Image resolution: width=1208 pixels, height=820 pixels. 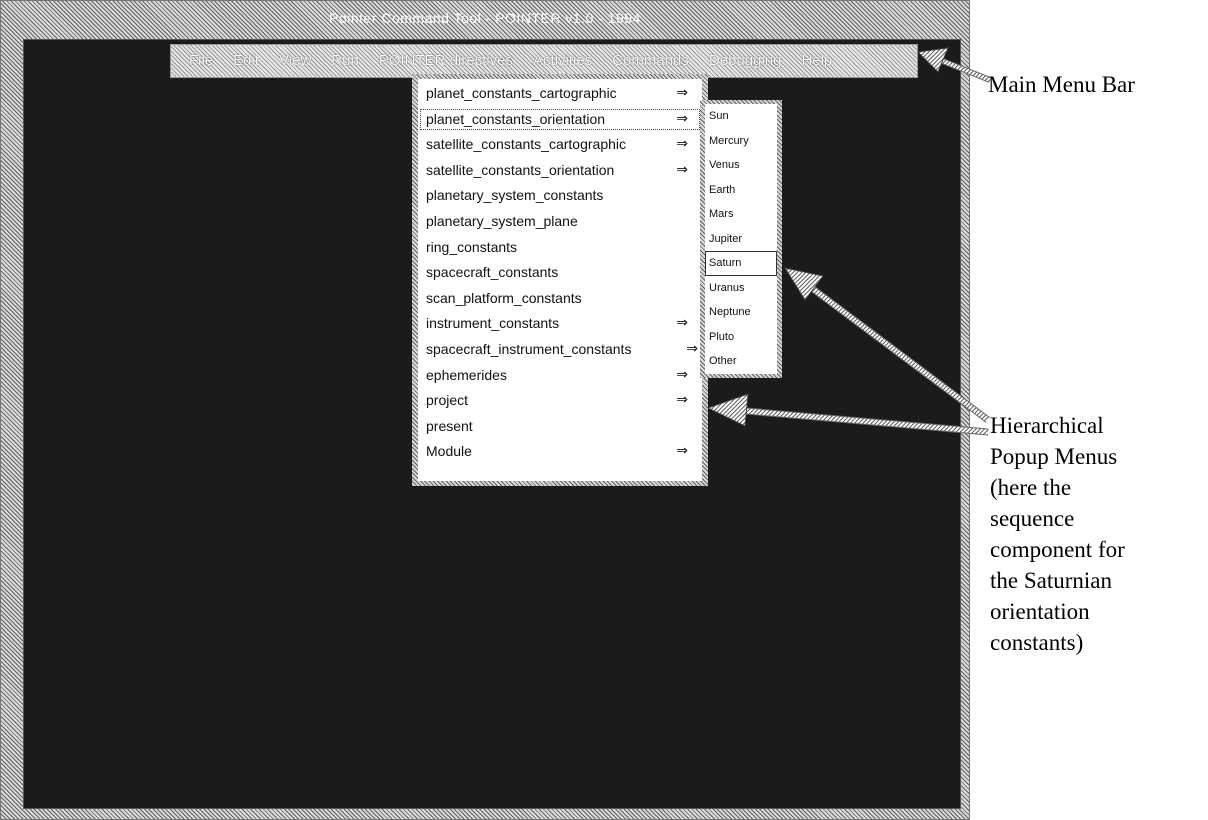 What do you see at coordinates (504, 297) in the screenshot?
I see `dropdown-item-label: scan_platform_constants` at bounding box center [504, 297].